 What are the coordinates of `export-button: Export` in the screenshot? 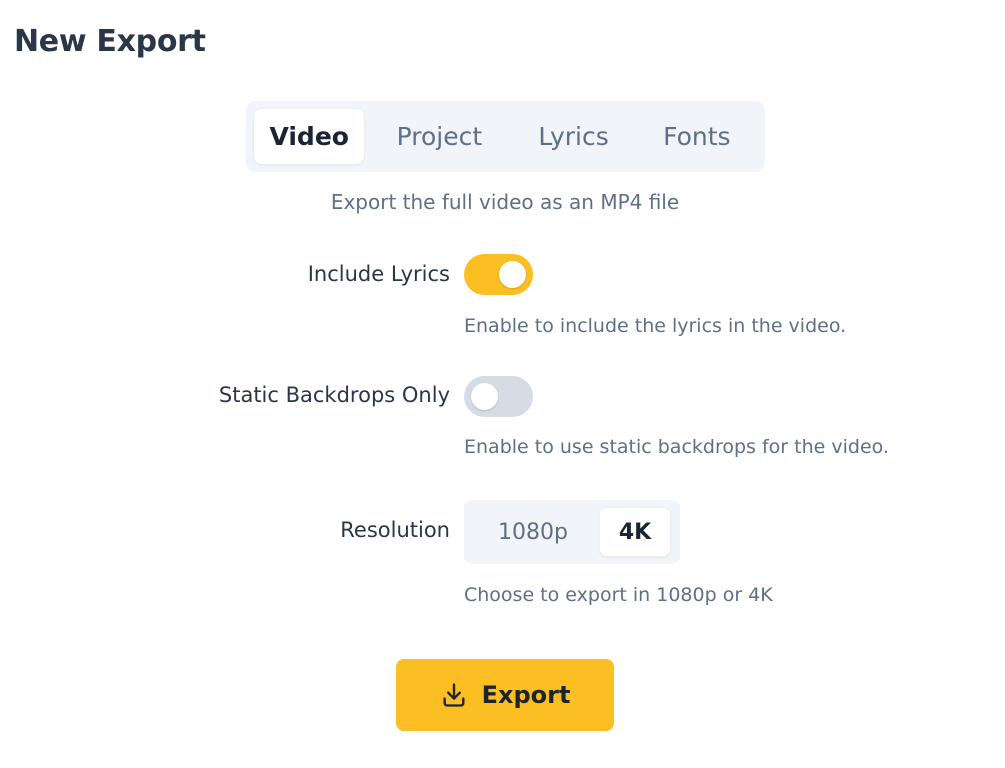 It's located at (505, 695).